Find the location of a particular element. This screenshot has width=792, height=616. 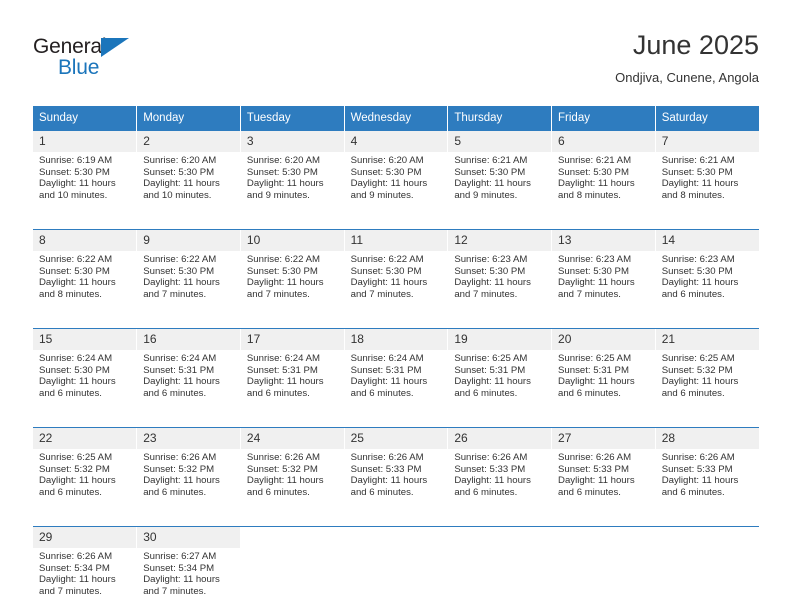

day-number: 20 is located at coordinates (603, 339).